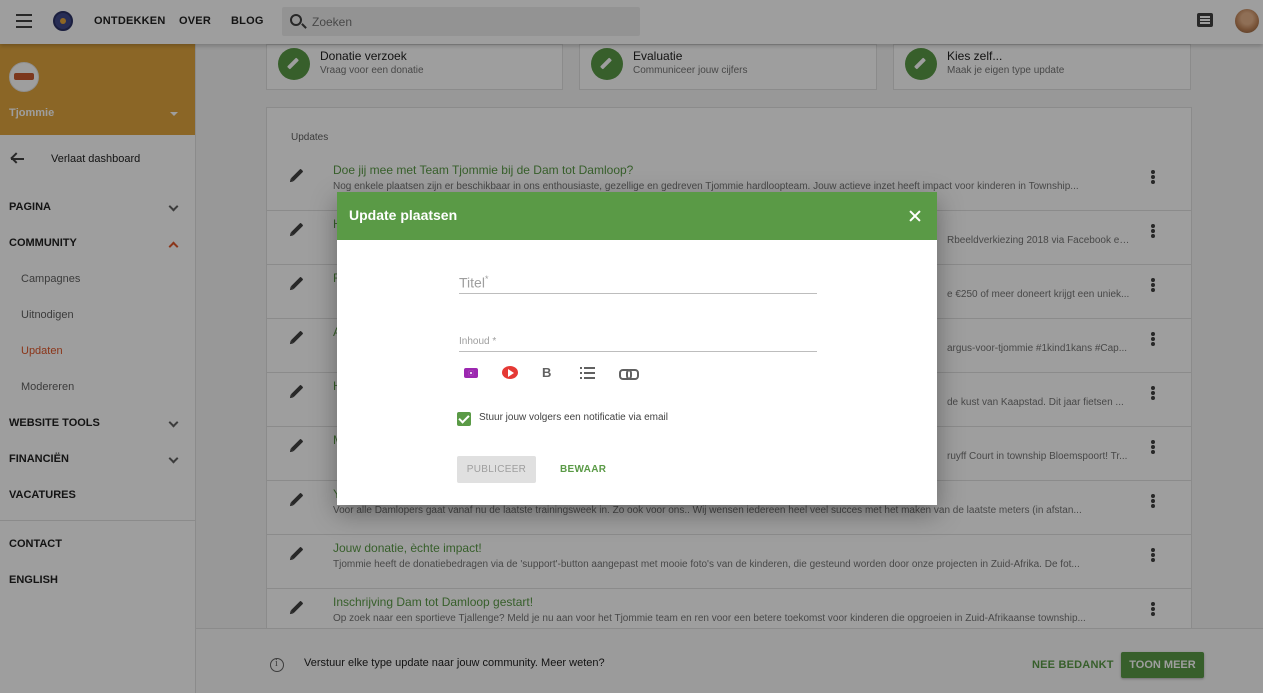 This screenshot has width=1263, height=693. I want to click on publish-button: PUBLICEER, so click(496, 469).